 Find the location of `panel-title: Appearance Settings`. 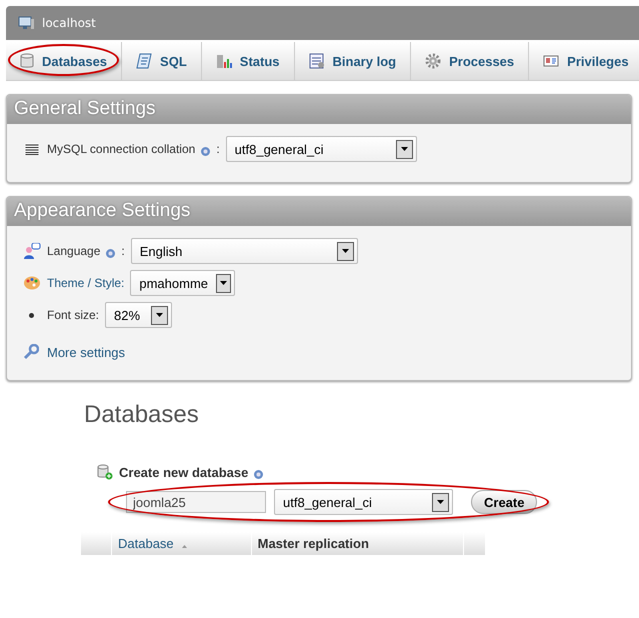

panel-title: Appearance Settings is located at coordinates (319, 211).